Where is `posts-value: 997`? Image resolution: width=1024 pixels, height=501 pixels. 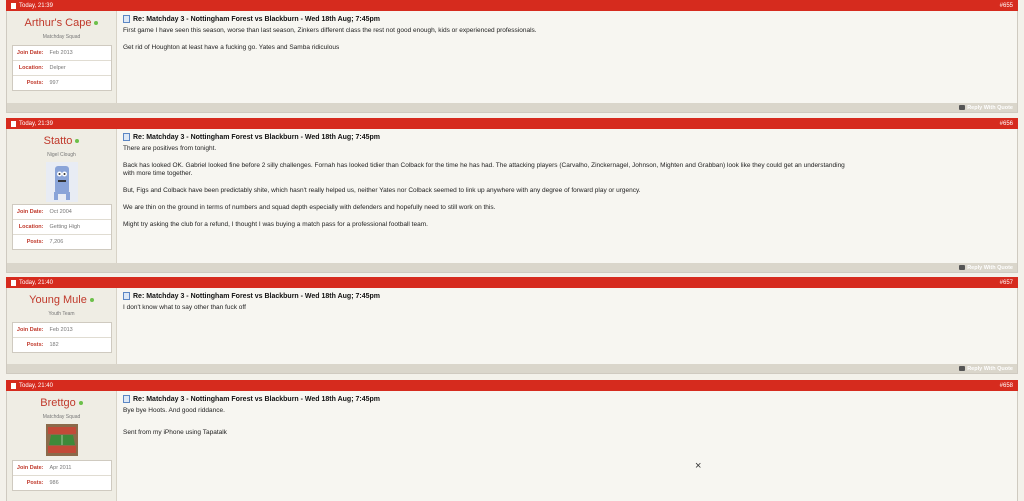 posts-value: 997 is located at coordinates (54, 83).